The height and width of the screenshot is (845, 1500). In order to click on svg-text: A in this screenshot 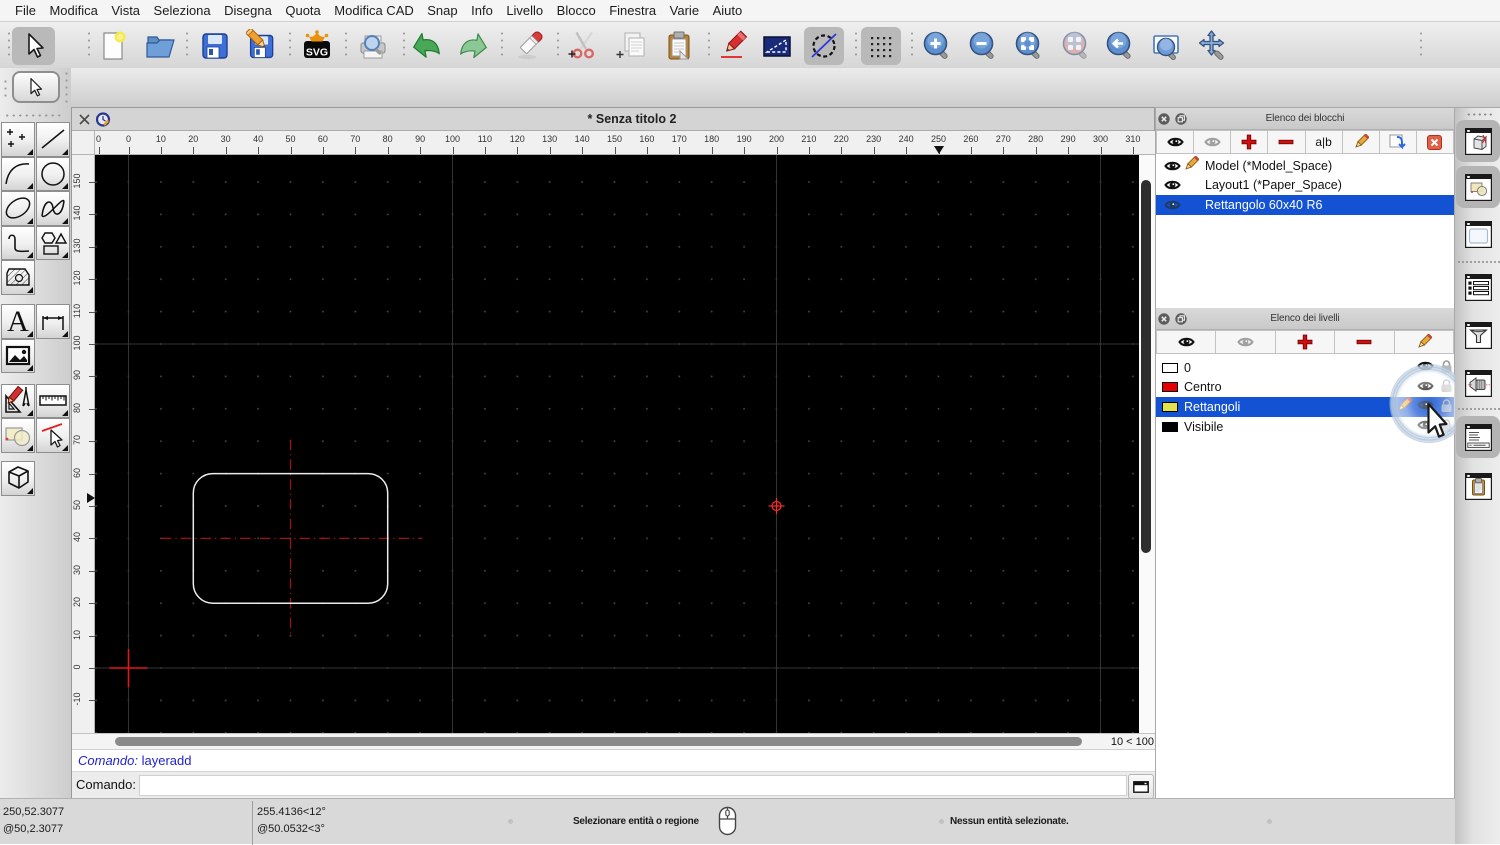, I will do `click(18, 321)`.